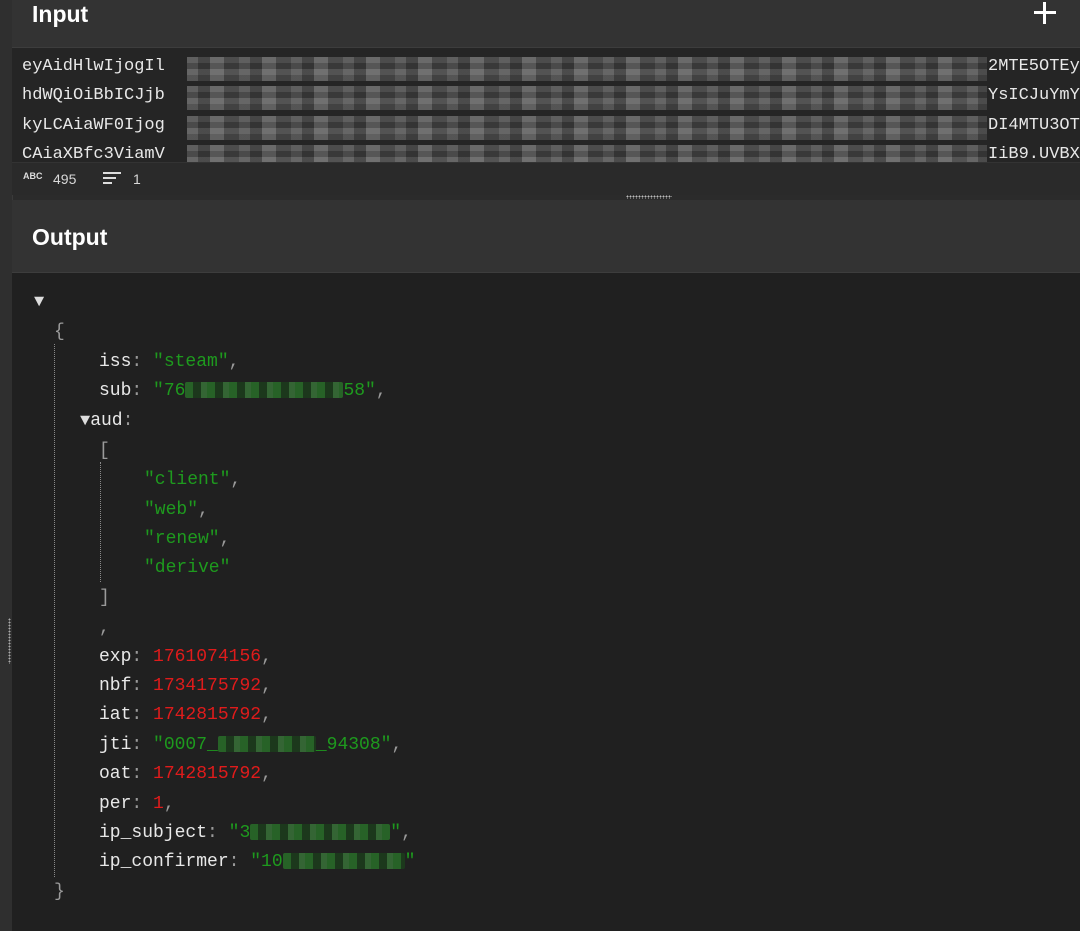 The height and width of the screenshot is (931, 1080). I want to click on panel-resize-handle, so click(649, 197).